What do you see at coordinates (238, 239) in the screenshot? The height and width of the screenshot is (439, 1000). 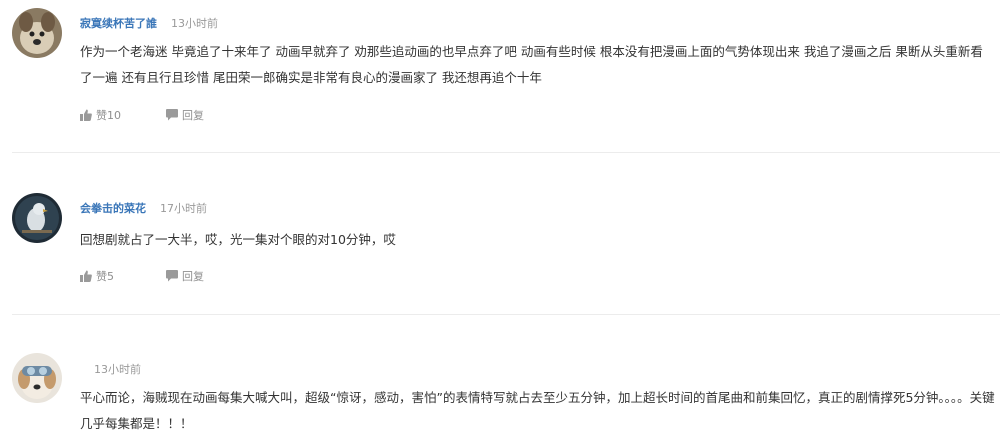 I see `comment-text: 回想剧就占了一大半，哎，光一集对个眼的对10分钟，哎` at bounding box center [238, 239].